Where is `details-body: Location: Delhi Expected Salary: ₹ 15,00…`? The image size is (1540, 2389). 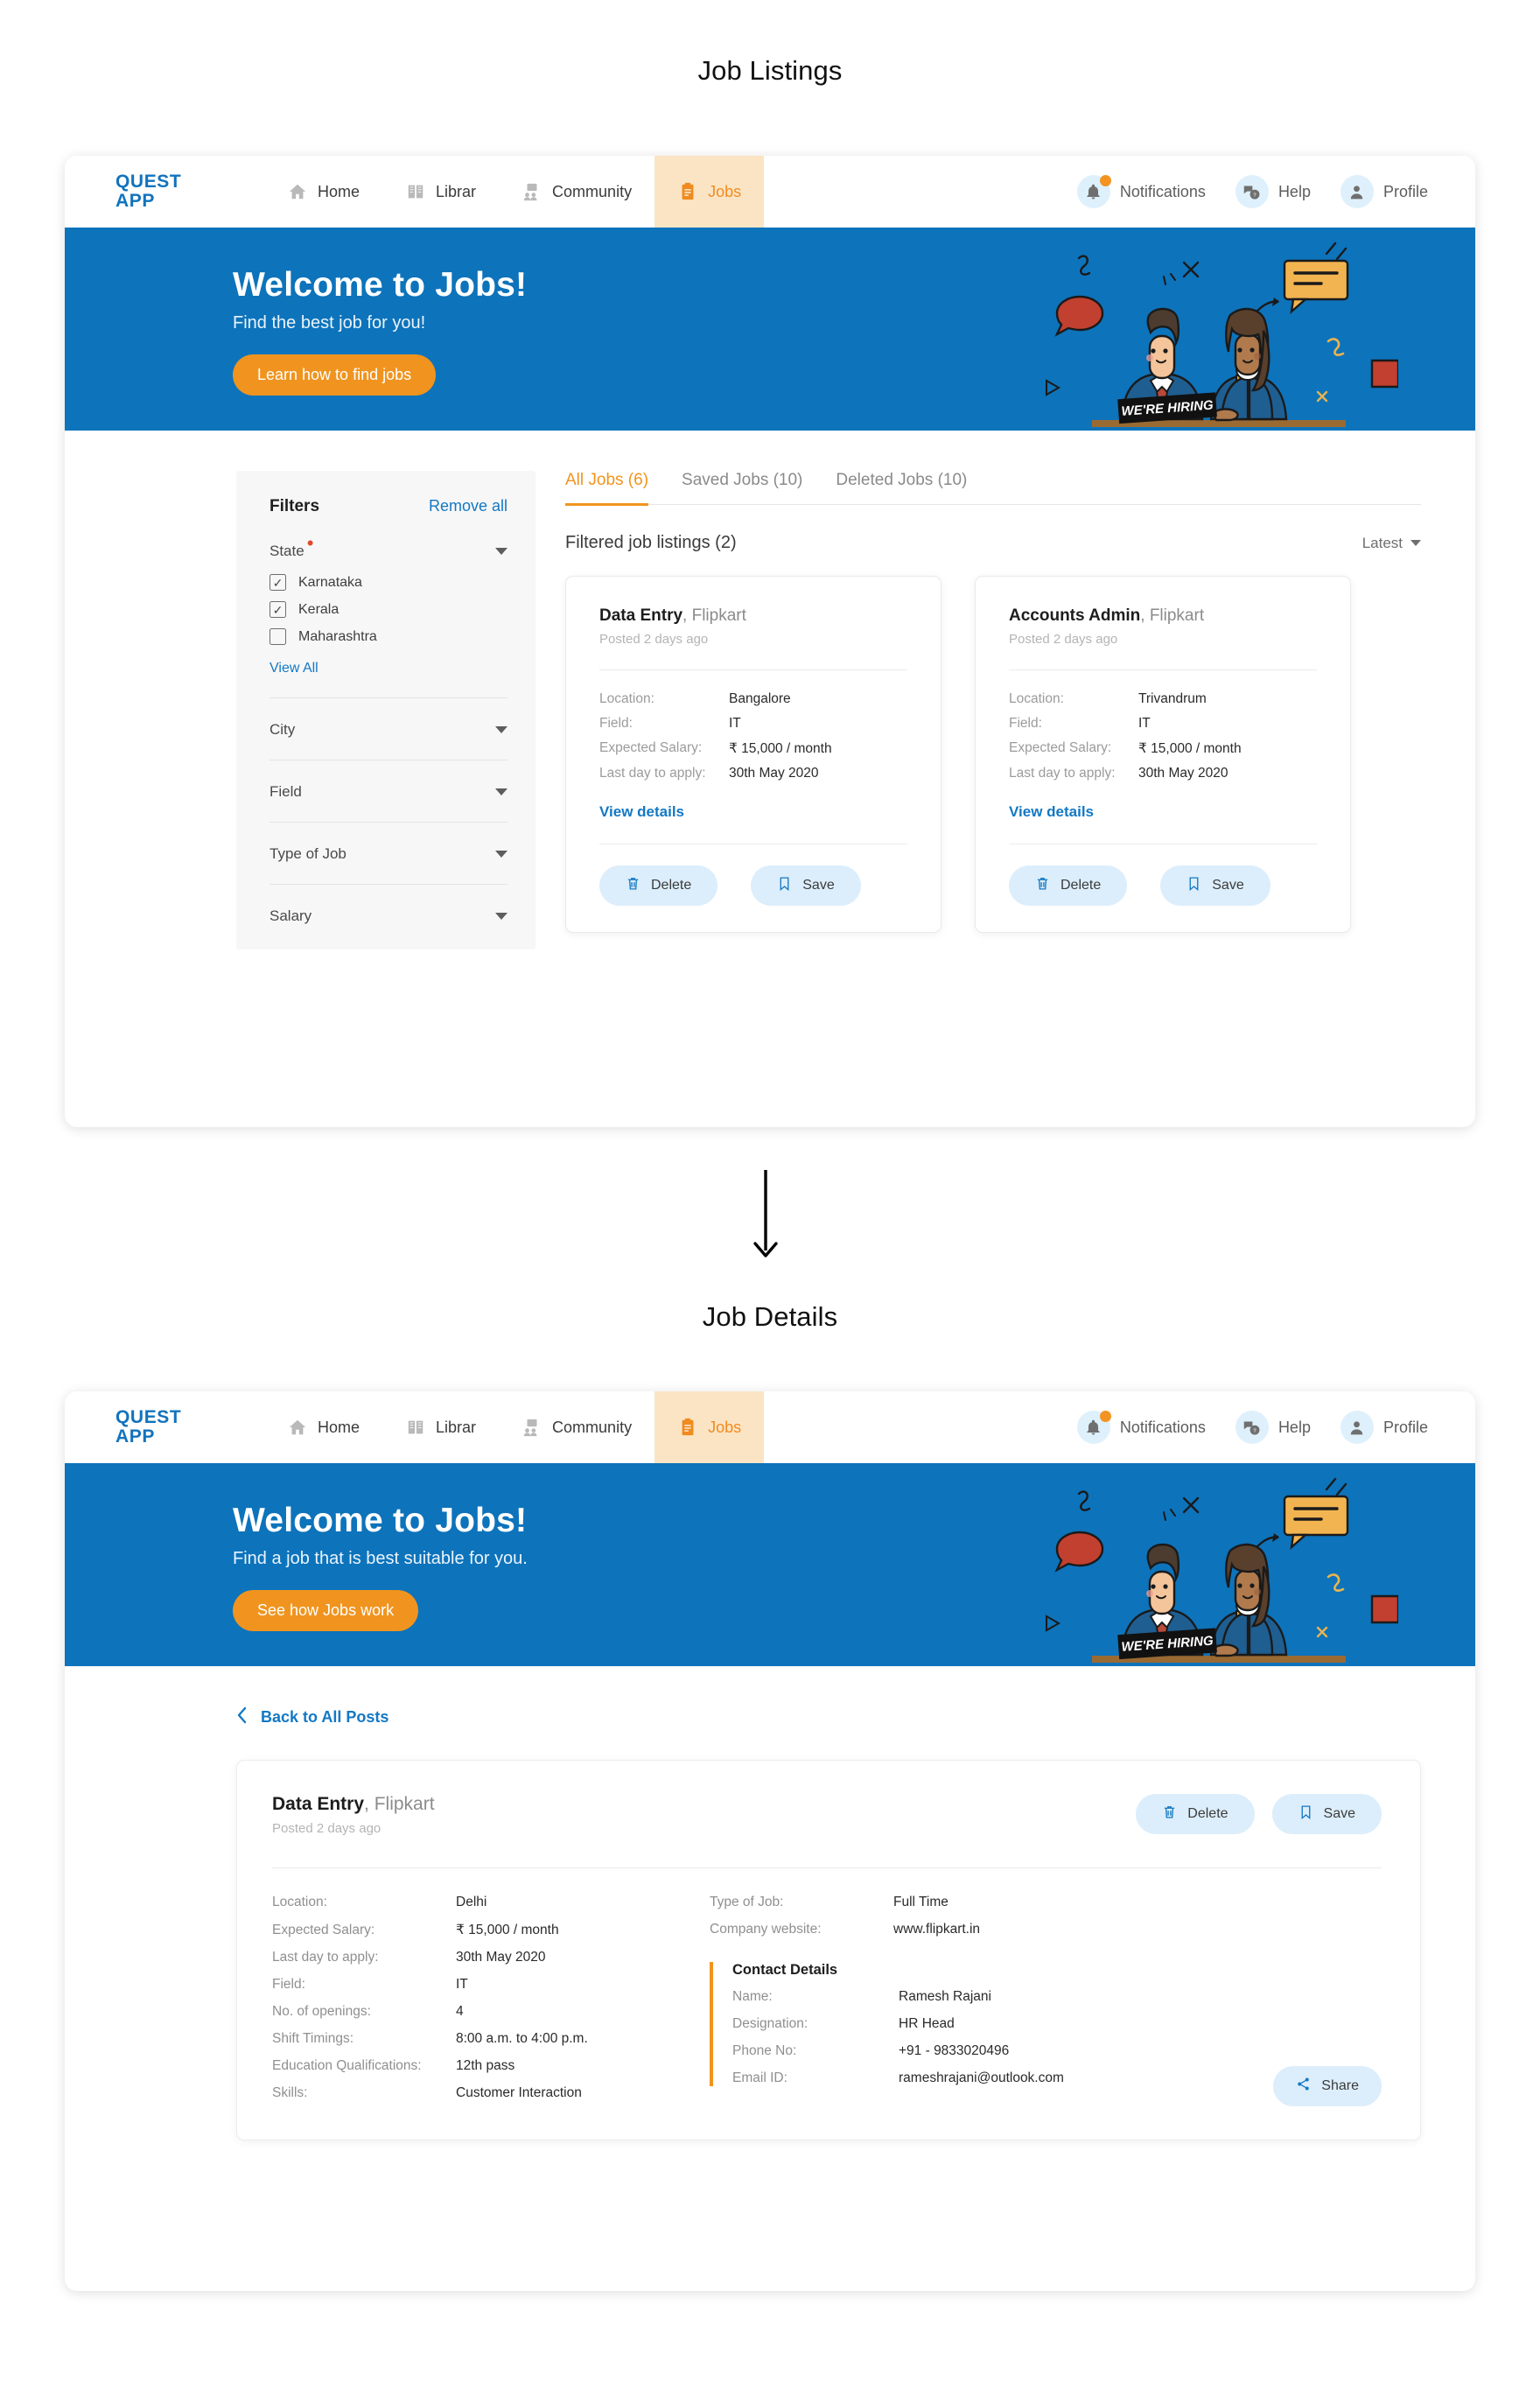
details-body: Location: Delhi Expected Salary: ₹ 15,00… is located at coordinates (827, 1998).